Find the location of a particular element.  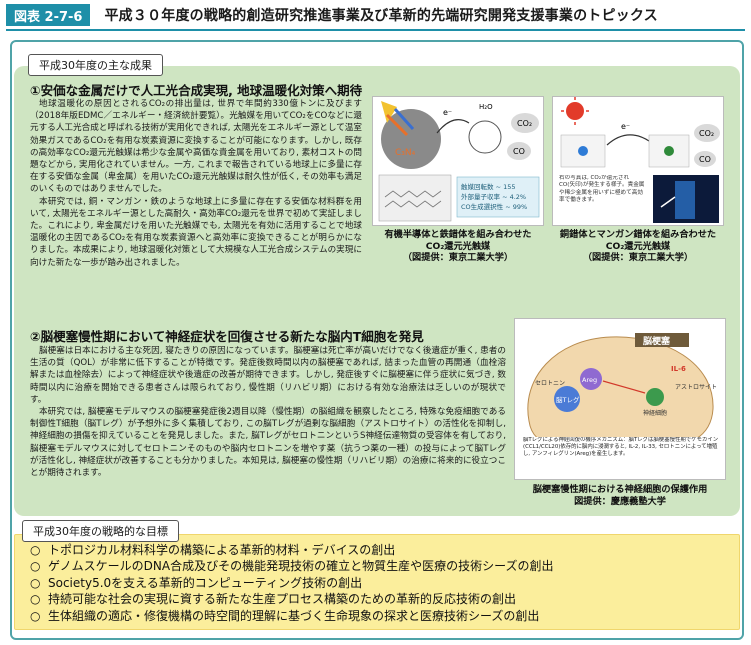

iron-catalyst-caption: 有機半導体と鉄錯体を組み合わせた CO₂還元光触媒 （図提供：東京工業大学） is located at coordinates (458, 246).